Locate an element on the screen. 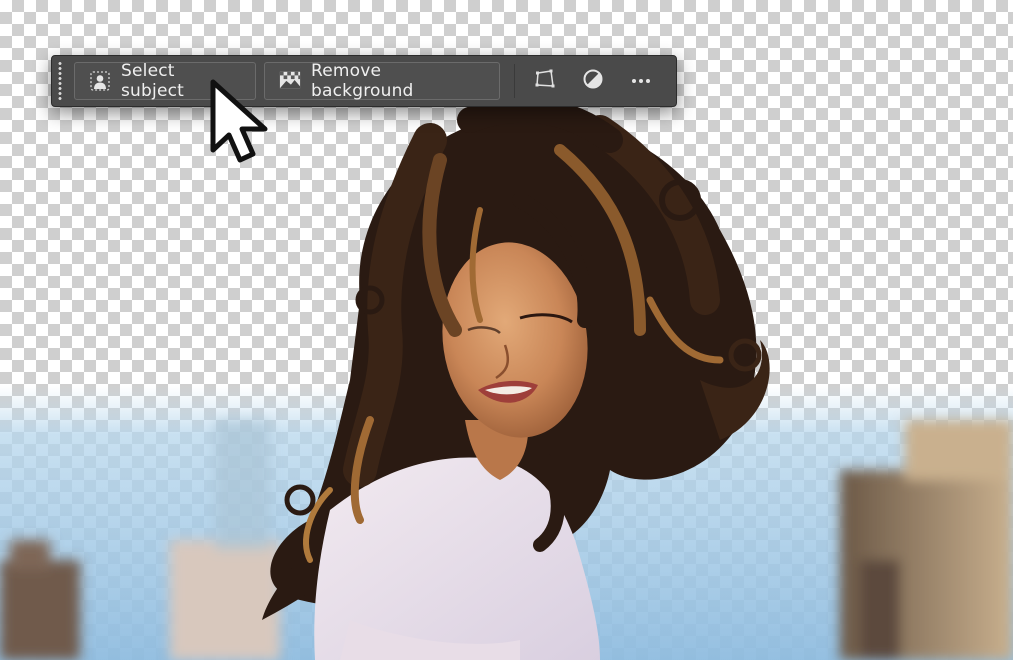 The width and height of the screenshot is (1013, 660). contextual-task-bar: Select subject Remove background is located at coordinates (364, 81).